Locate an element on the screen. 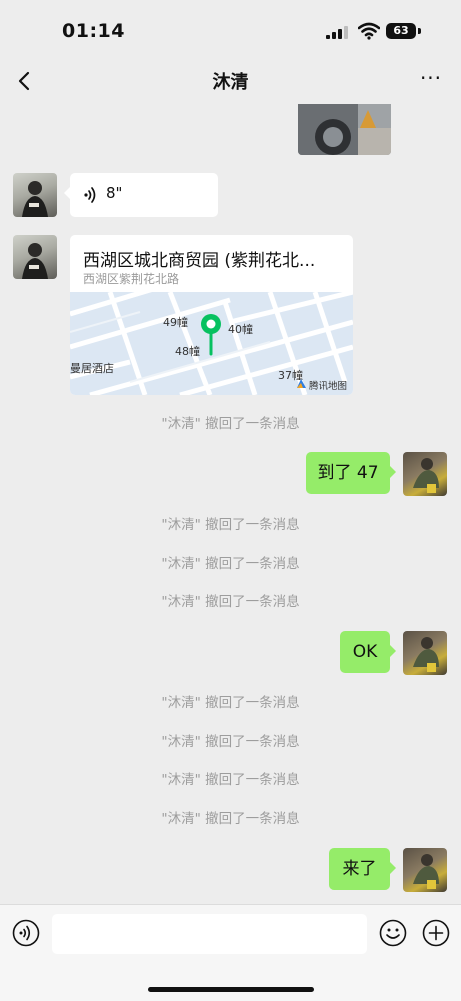  sent-message-bubble: 到了 47 is located at coordinates (351, 473).